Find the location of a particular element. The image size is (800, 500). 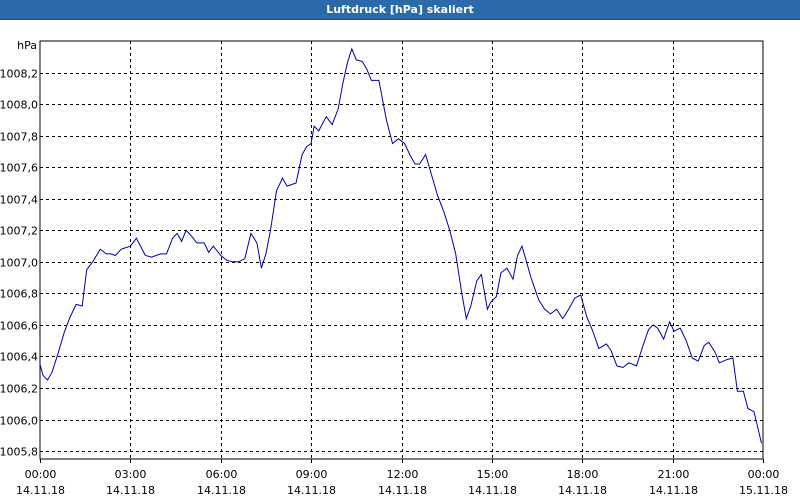

y-tick-label: 1006,2 is located at coordinates (19, 389).